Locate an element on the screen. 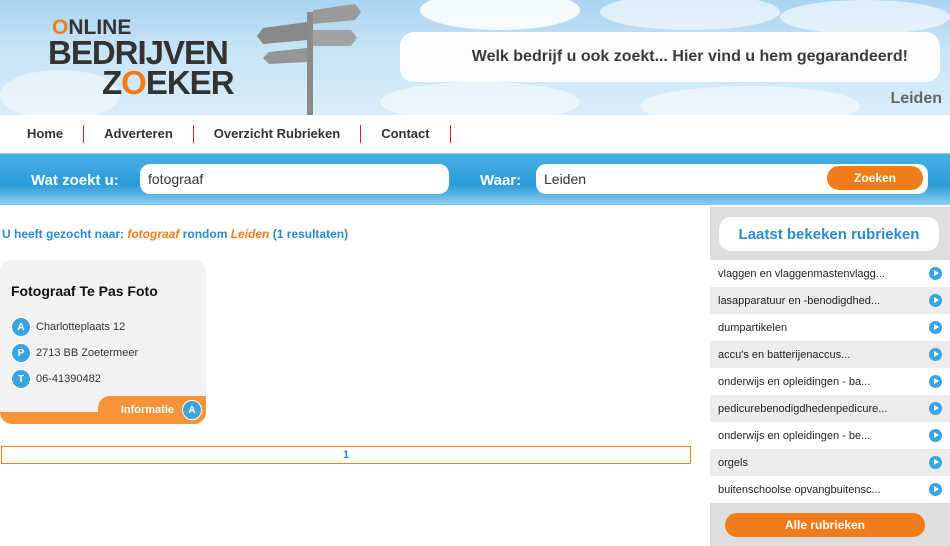 The image size is (950, 546). what-search-input is located at coordinates (294, 179).